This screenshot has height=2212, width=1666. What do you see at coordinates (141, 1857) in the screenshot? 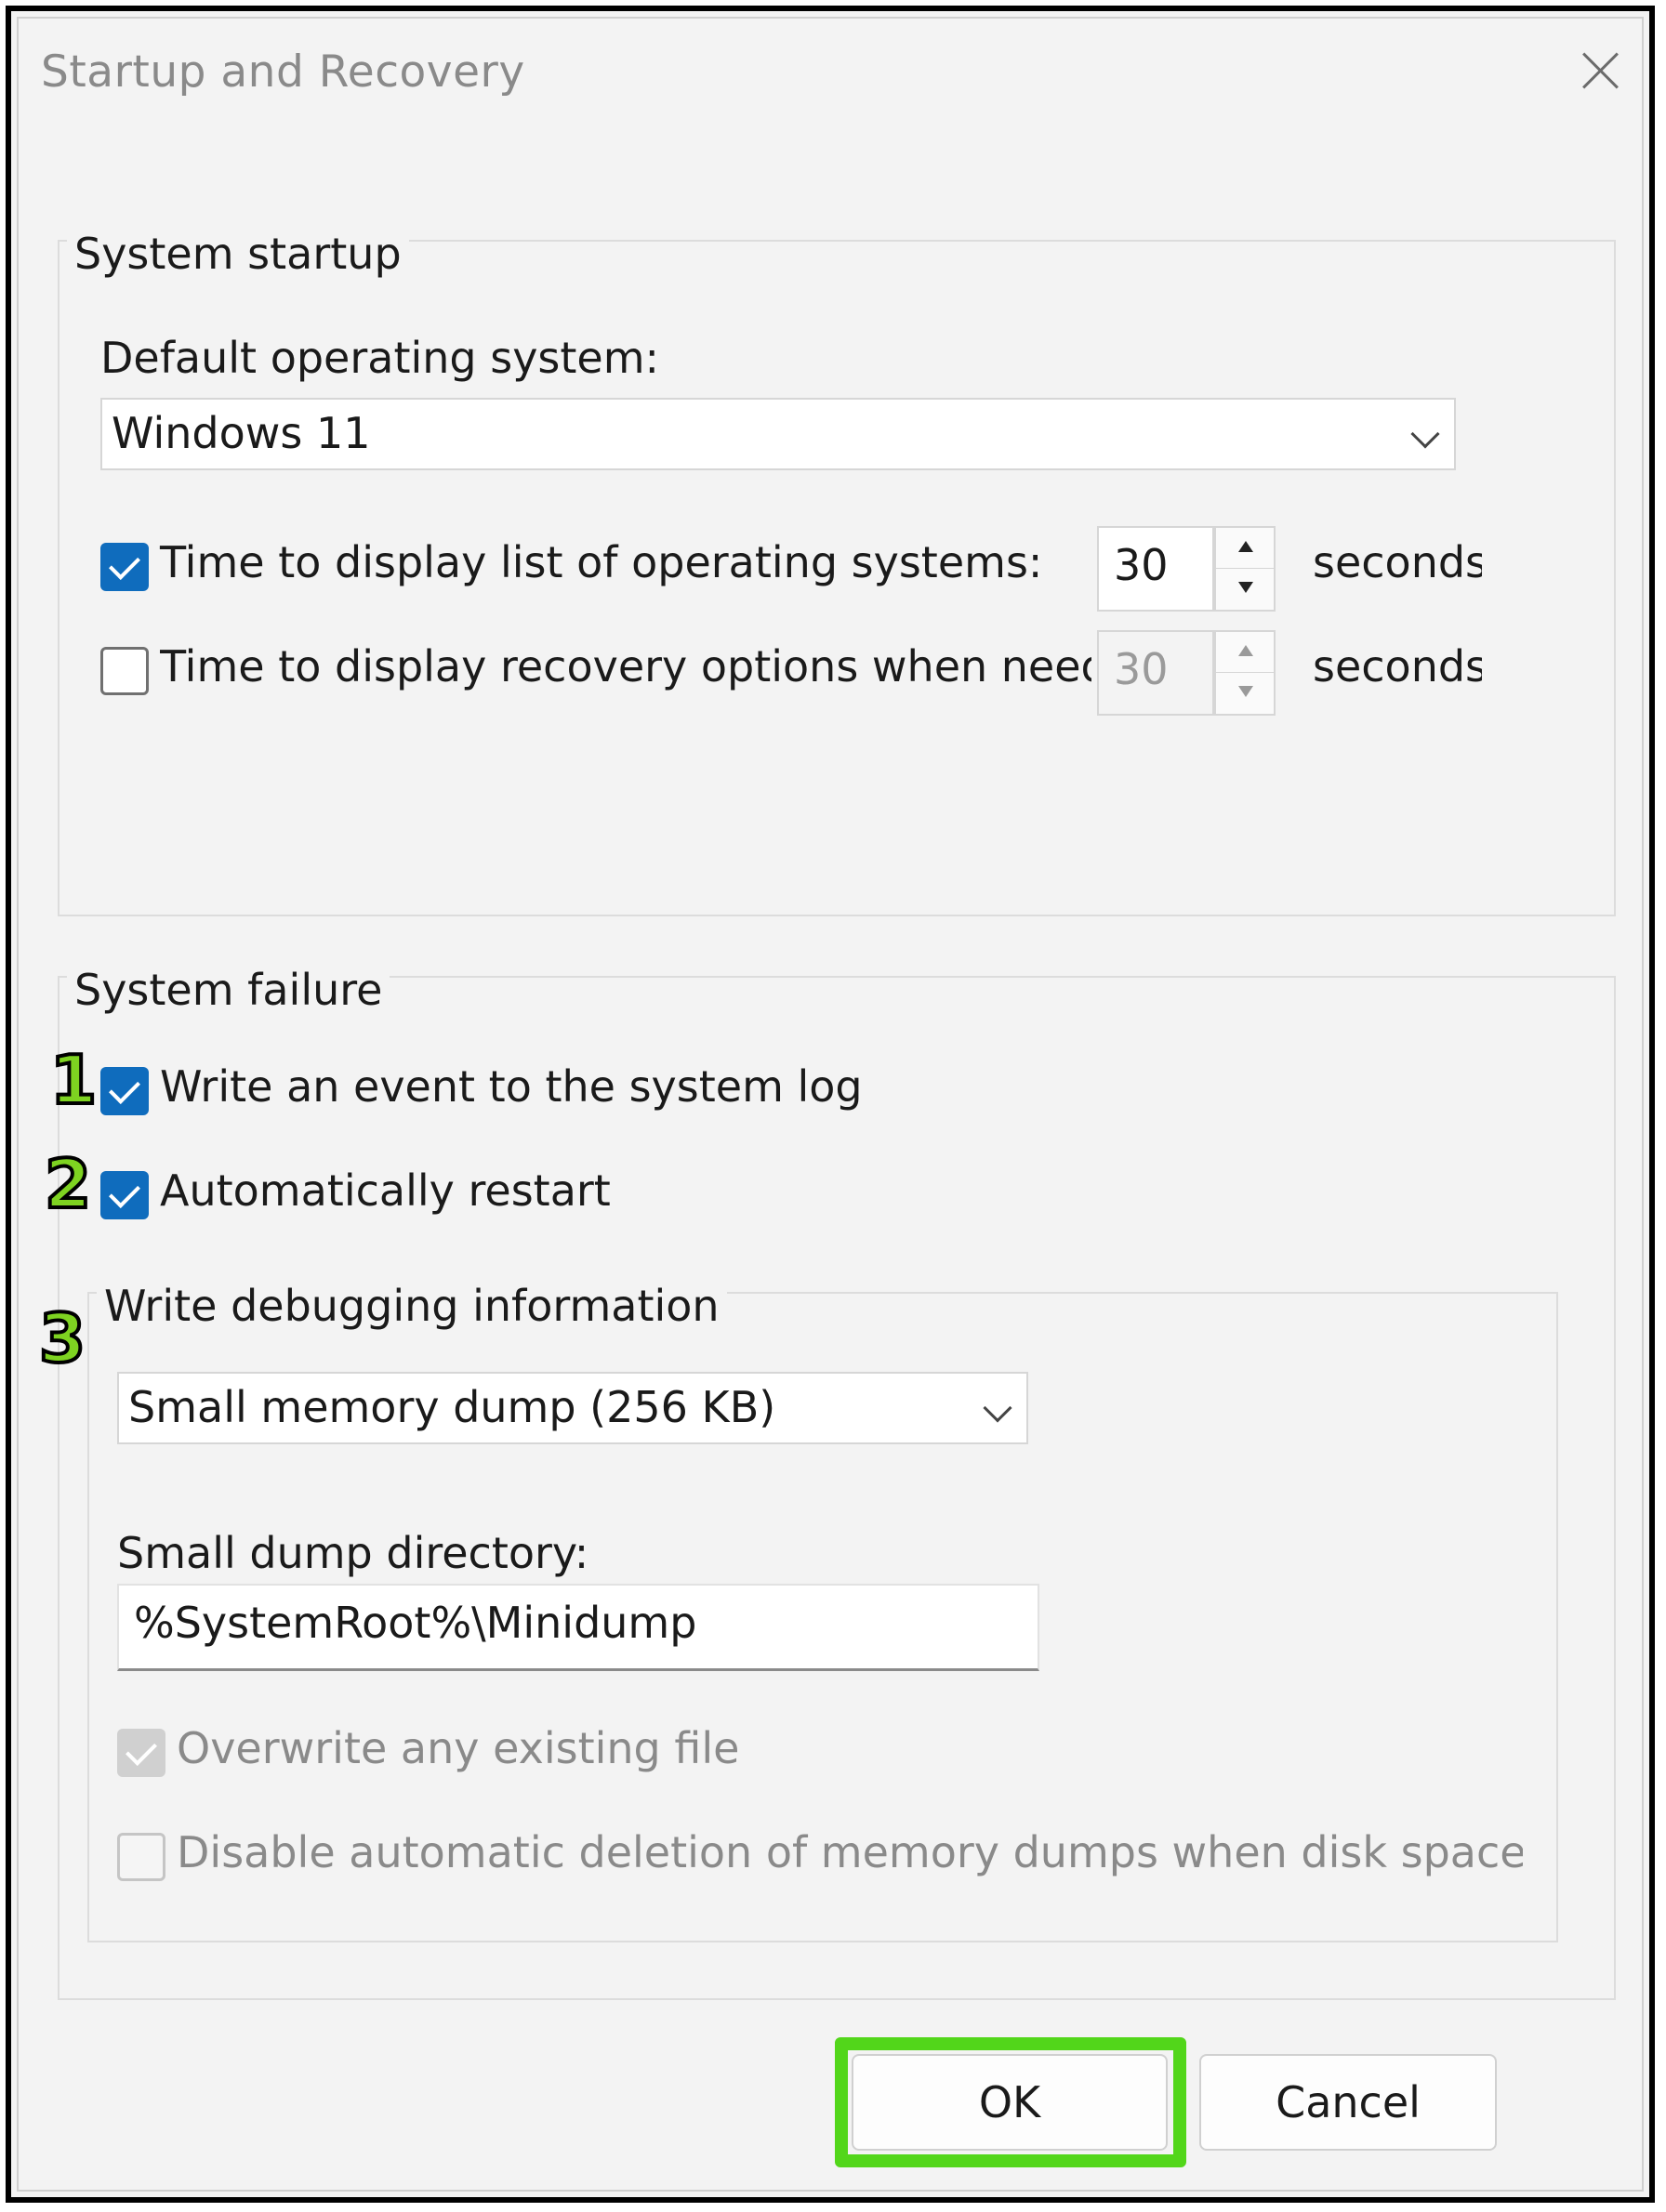
I see `disable-deletion-checkbox` at bounding box center [141, 1857].